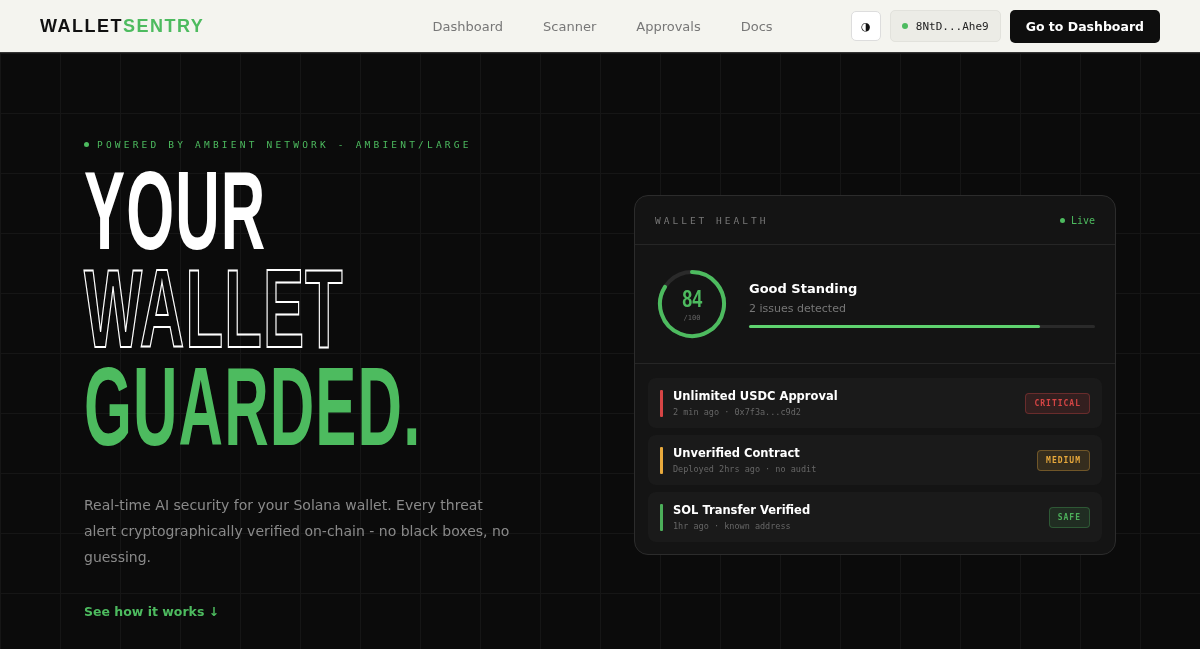 The width and height of the screenshot is (1200, 649). I want to click on go-to-dashboard-button: Go to Dashboard, so click(1084, 26).